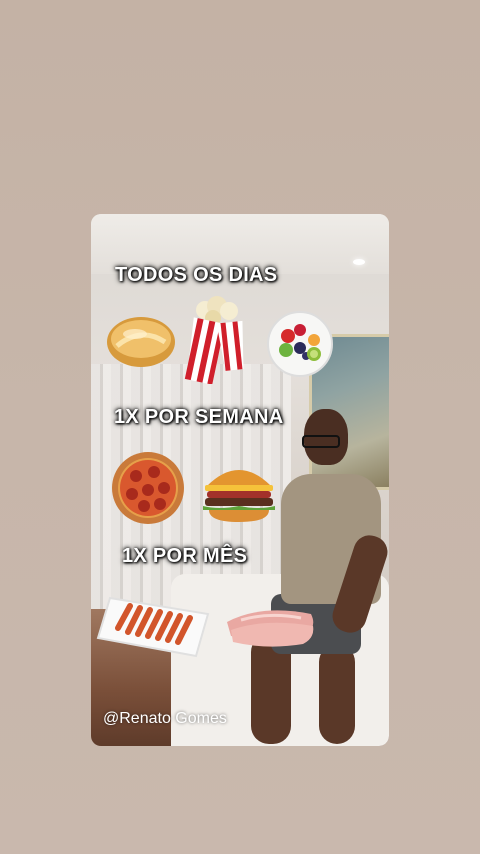 The height and width of the screenshot is (854, 480). What do you see at coordinates (141, 342) in the screenshot?
I see `bread-roll-icon` at bounding box center [141, 342].